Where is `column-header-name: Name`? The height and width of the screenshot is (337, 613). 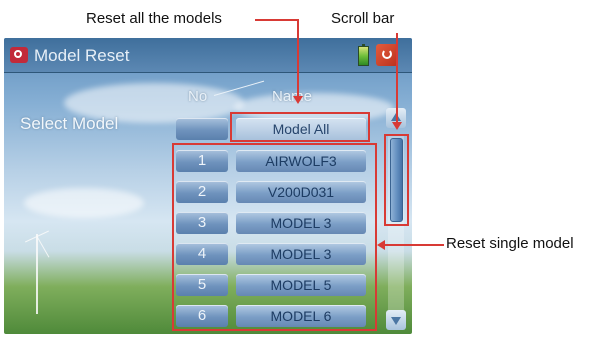 column-header-name: Name is located at coordinates (292, 96).